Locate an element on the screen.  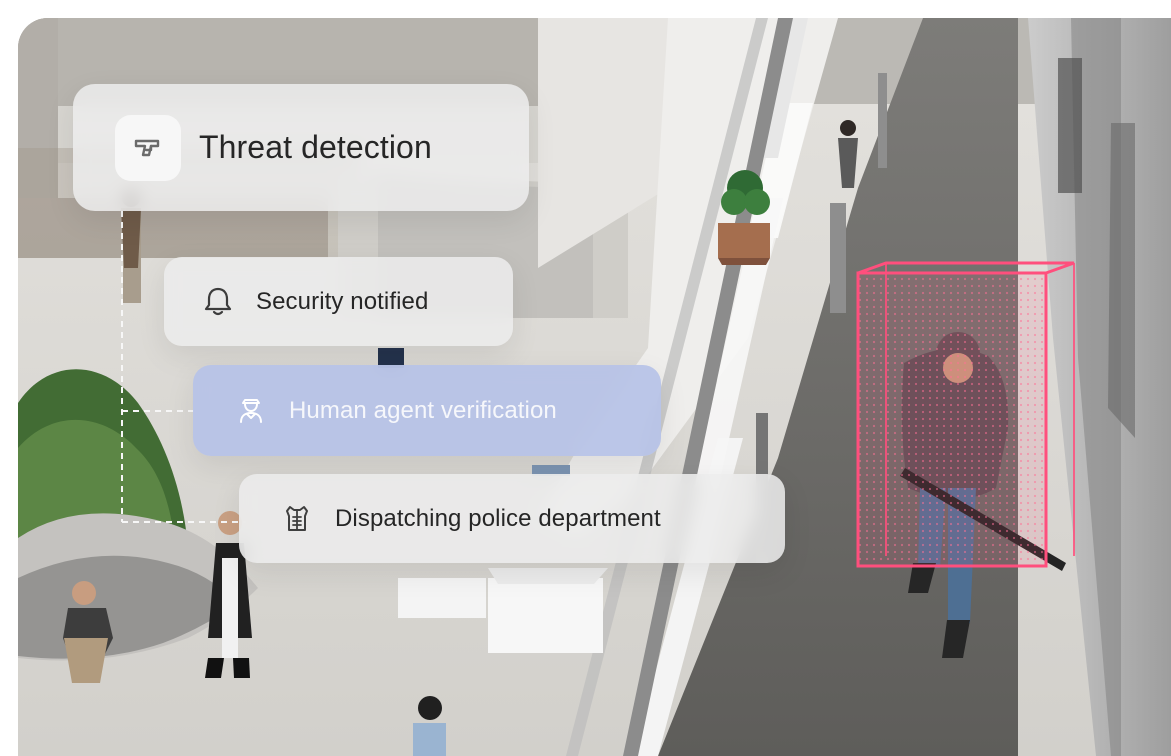
human-agent-verification-card: Human agent verification is located at coordinates (427, 410).